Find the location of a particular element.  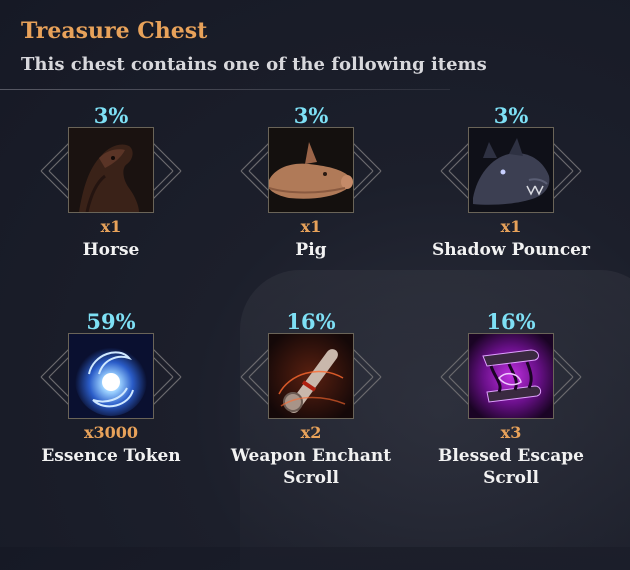

reward-item-blessed-escape-scroll: 16% x3 Blessed Escape Scroll is located at coordinates (511, 398).